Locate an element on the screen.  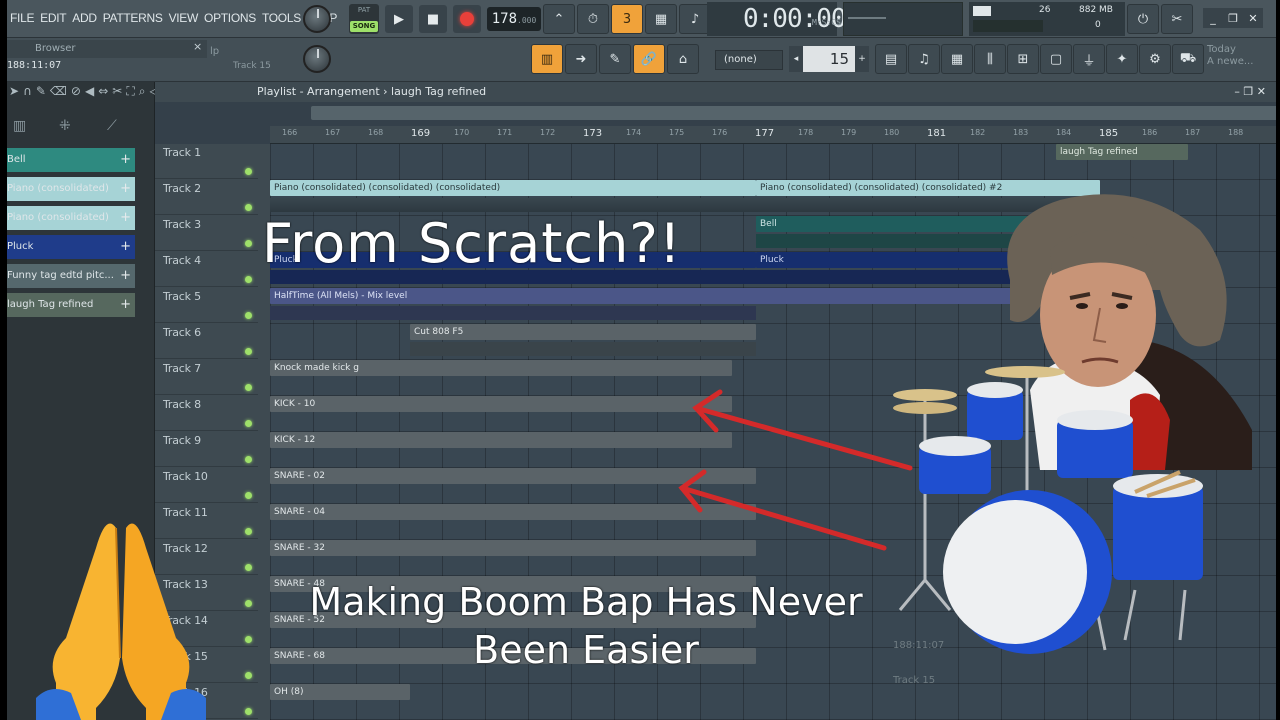
arrow-to-snare is located at coordinates (782, 510).